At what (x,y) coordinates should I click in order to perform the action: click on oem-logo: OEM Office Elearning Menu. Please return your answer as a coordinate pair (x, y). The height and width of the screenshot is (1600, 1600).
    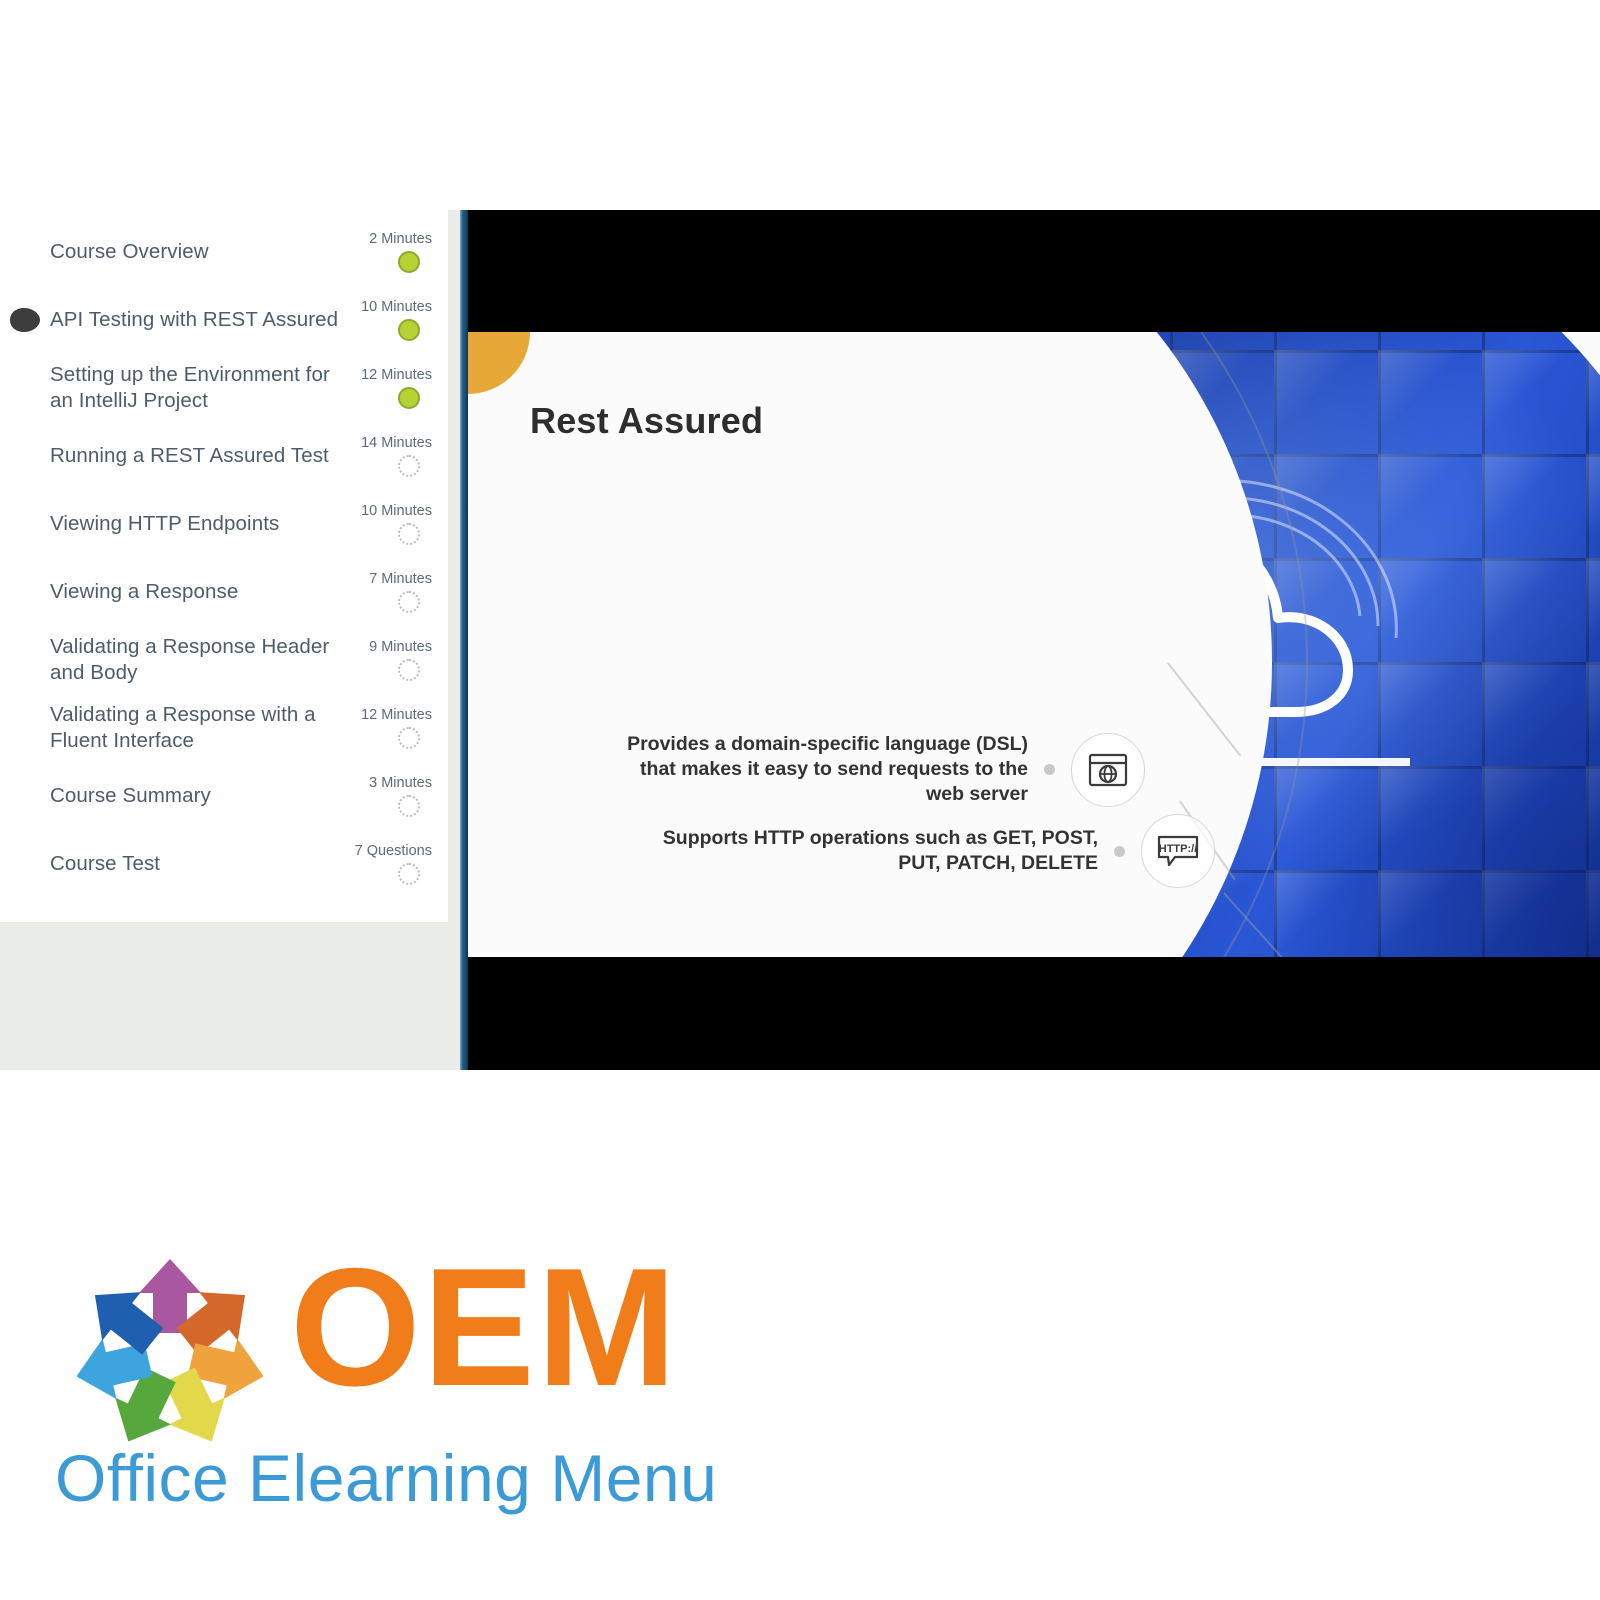
    Looking at the image, I should click on (395, 1385).